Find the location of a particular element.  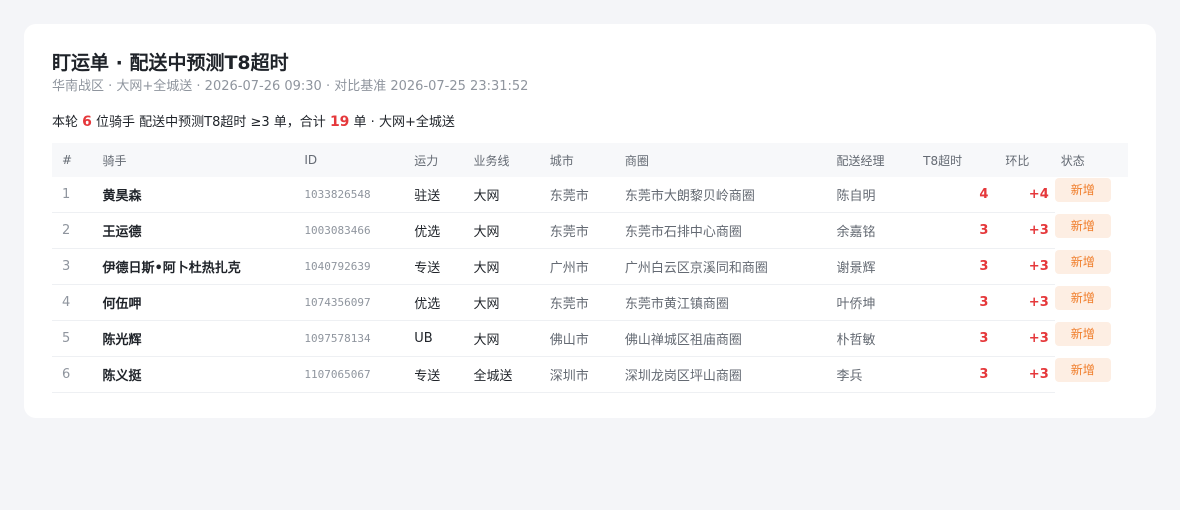

delivery-manager: 叶侨坤 is located at coordinates (880, 302).